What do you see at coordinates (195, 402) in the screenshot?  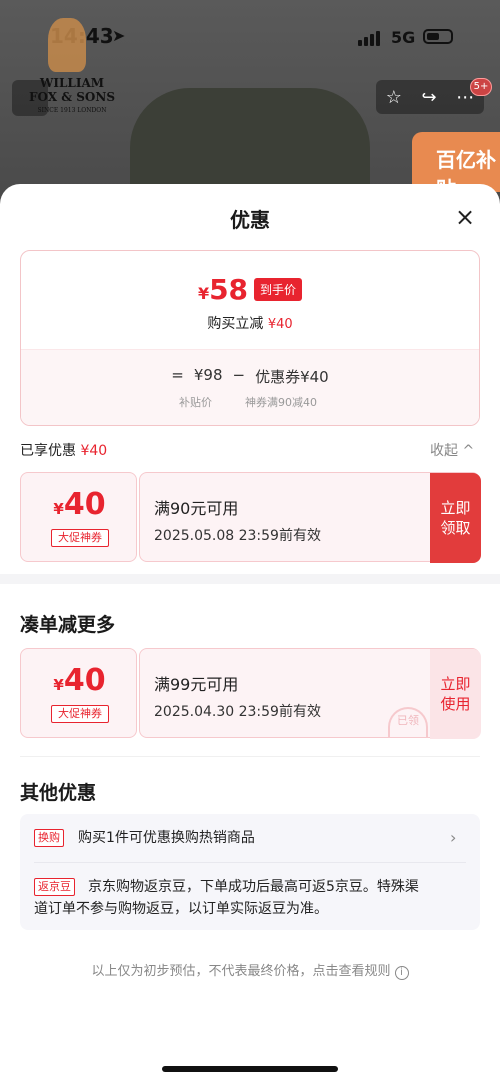 I see `base-price-label: 补贴价` at bounding box center [195, 402].